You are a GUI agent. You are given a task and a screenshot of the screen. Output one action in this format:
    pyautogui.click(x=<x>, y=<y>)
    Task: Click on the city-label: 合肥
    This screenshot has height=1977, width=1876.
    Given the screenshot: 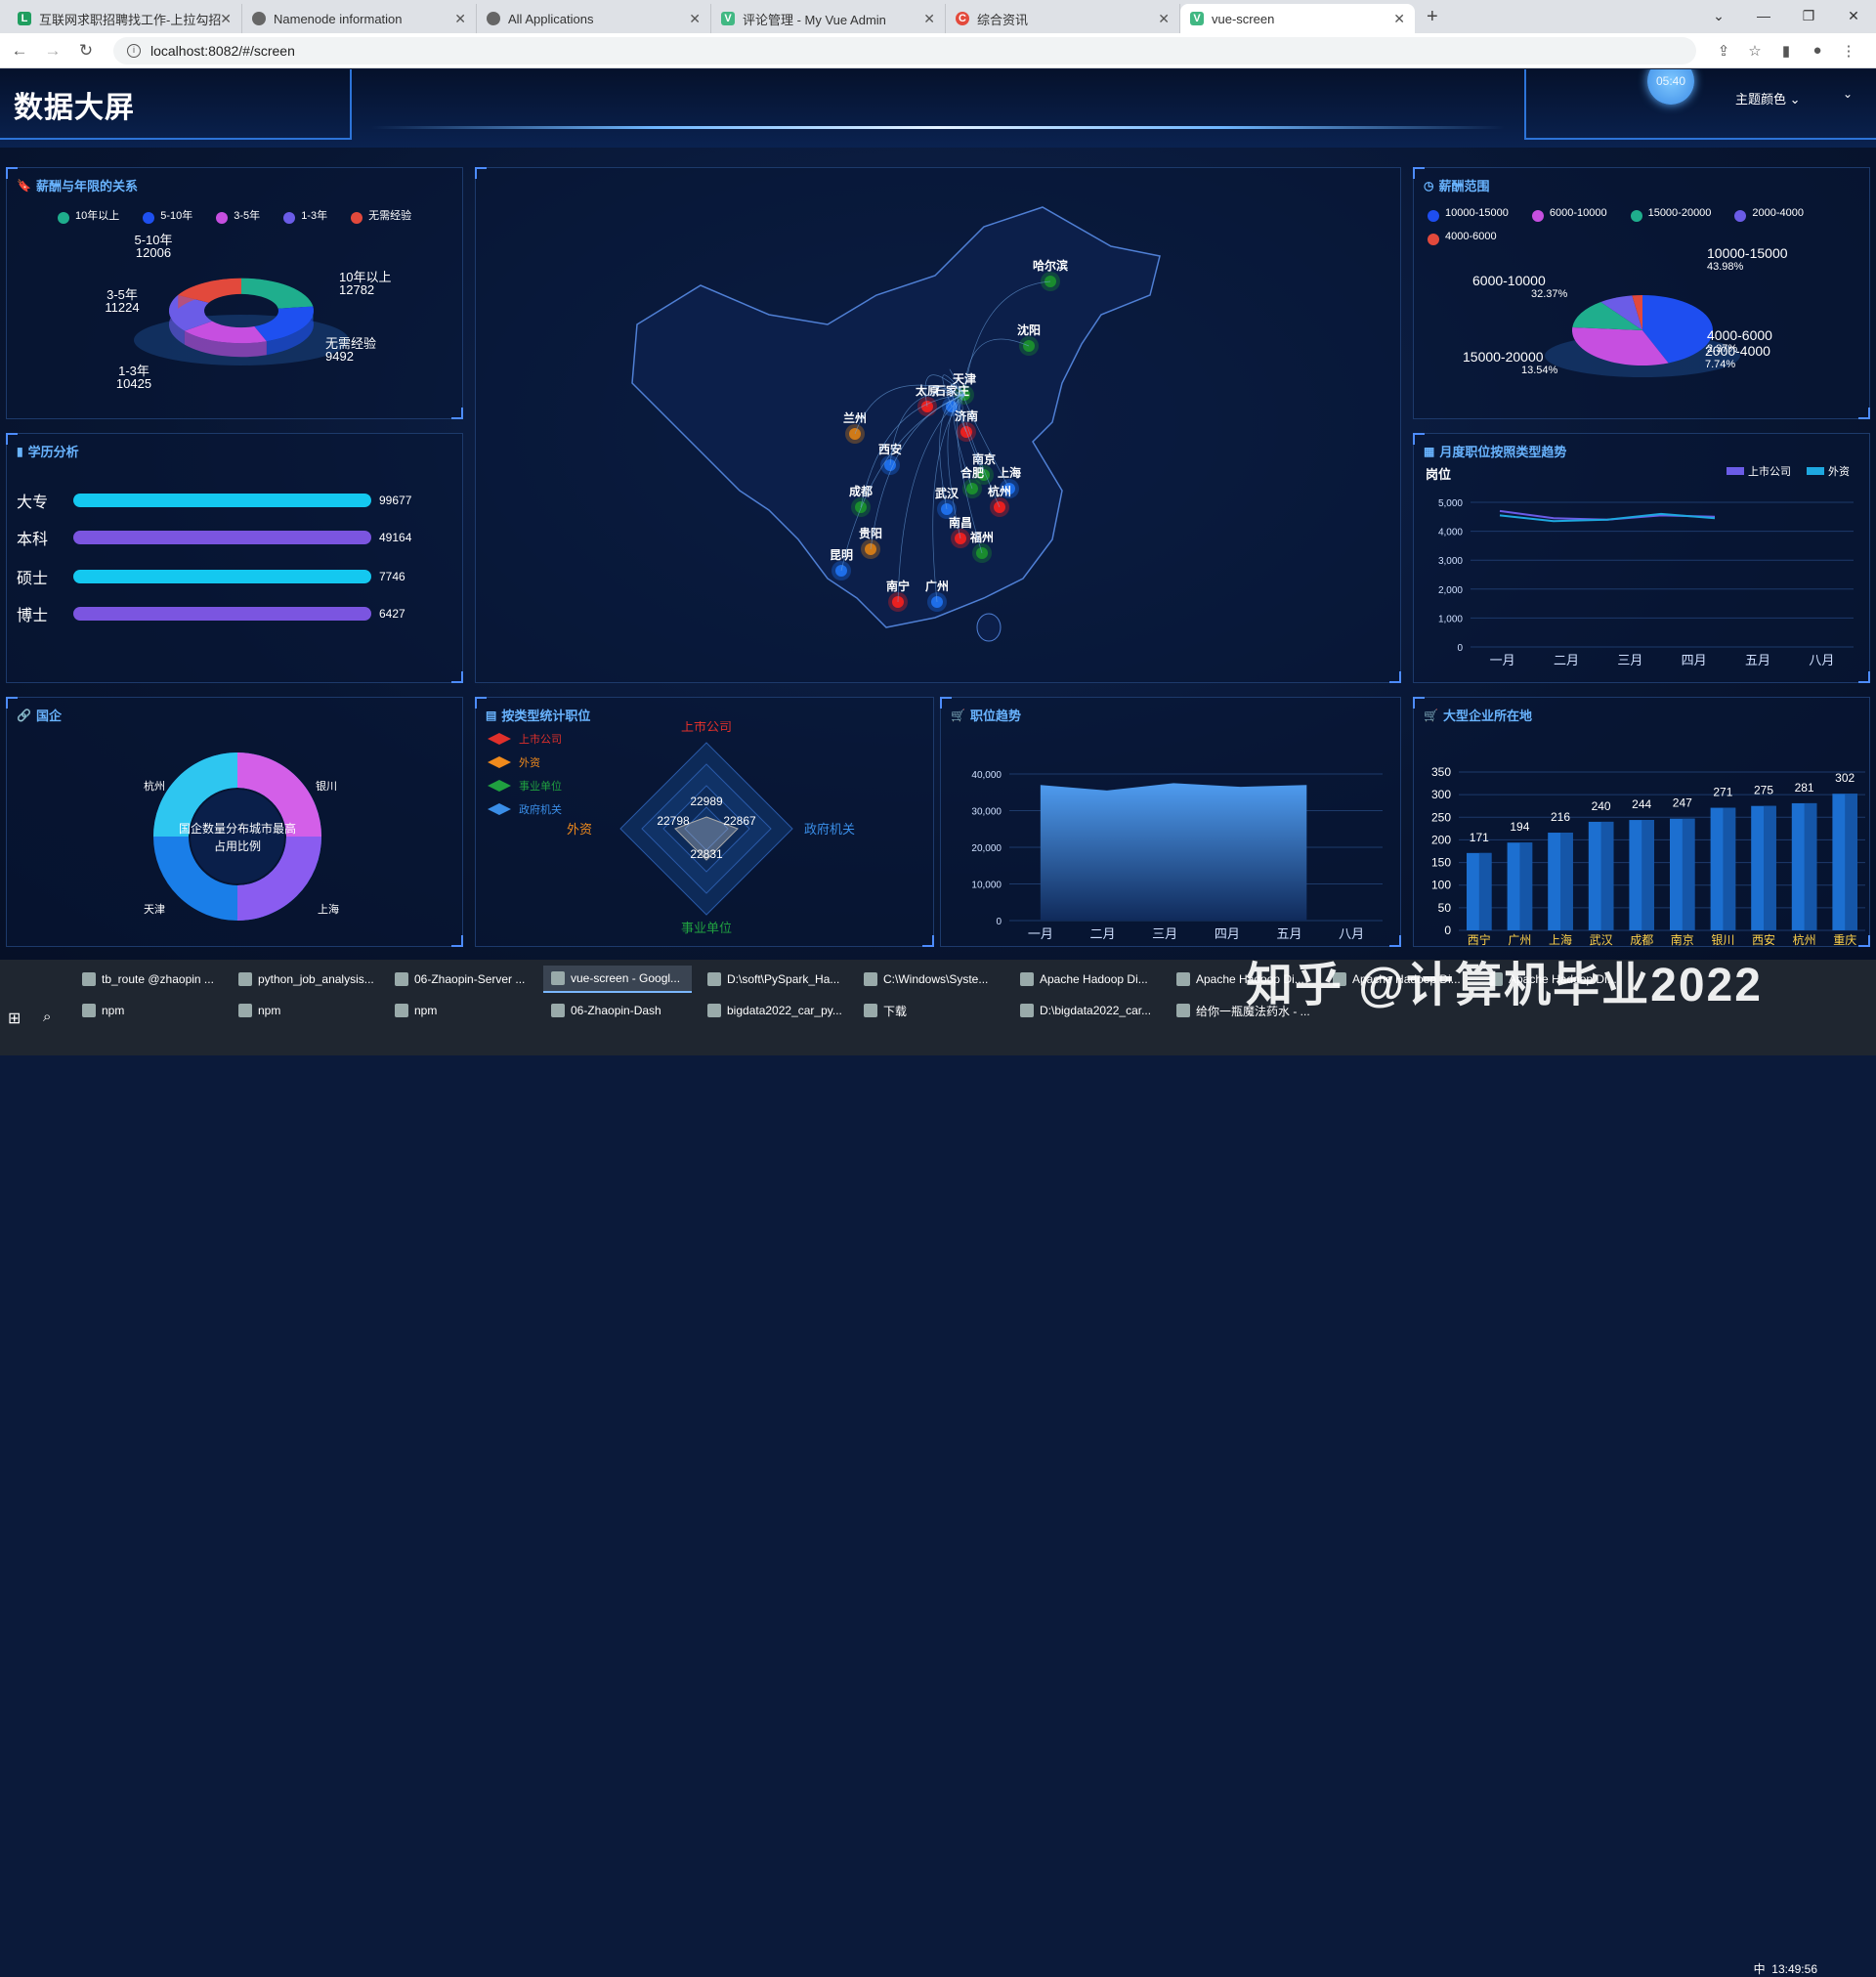 What is the action you would take?
    pyautogui.click(x=972, y=472)
    